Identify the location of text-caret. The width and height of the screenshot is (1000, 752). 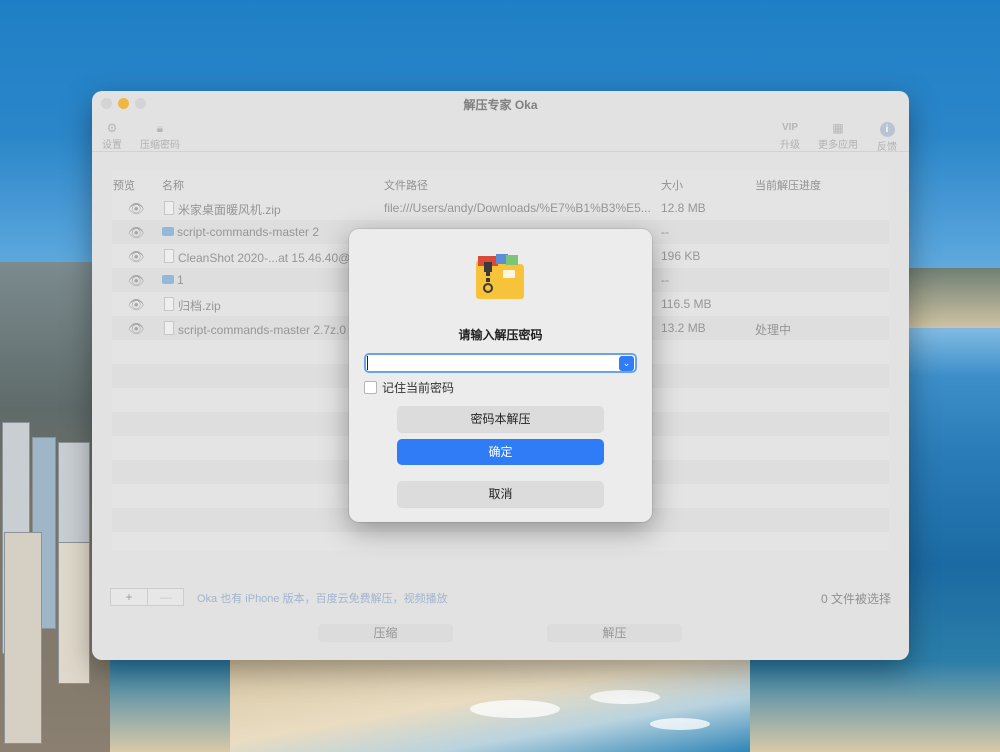
(367, 363).